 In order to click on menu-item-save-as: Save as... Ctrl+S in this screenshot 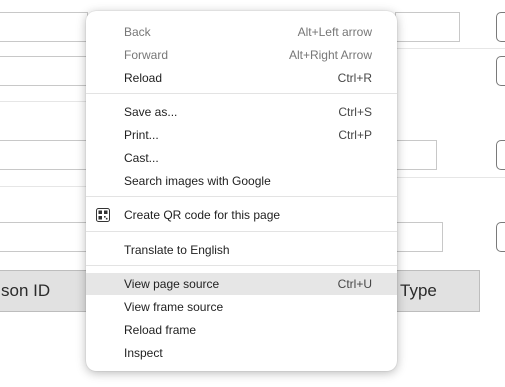, I will do `click(241, 112)`.